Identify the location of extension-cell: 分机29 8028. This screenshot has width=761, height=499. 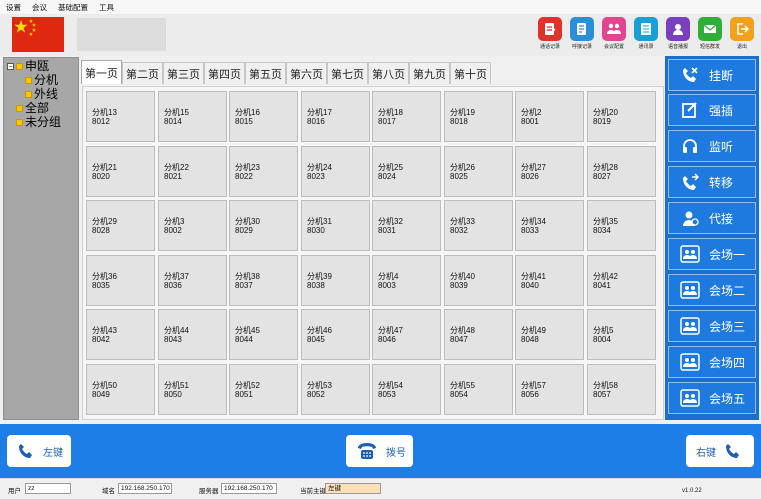
(120, 225).